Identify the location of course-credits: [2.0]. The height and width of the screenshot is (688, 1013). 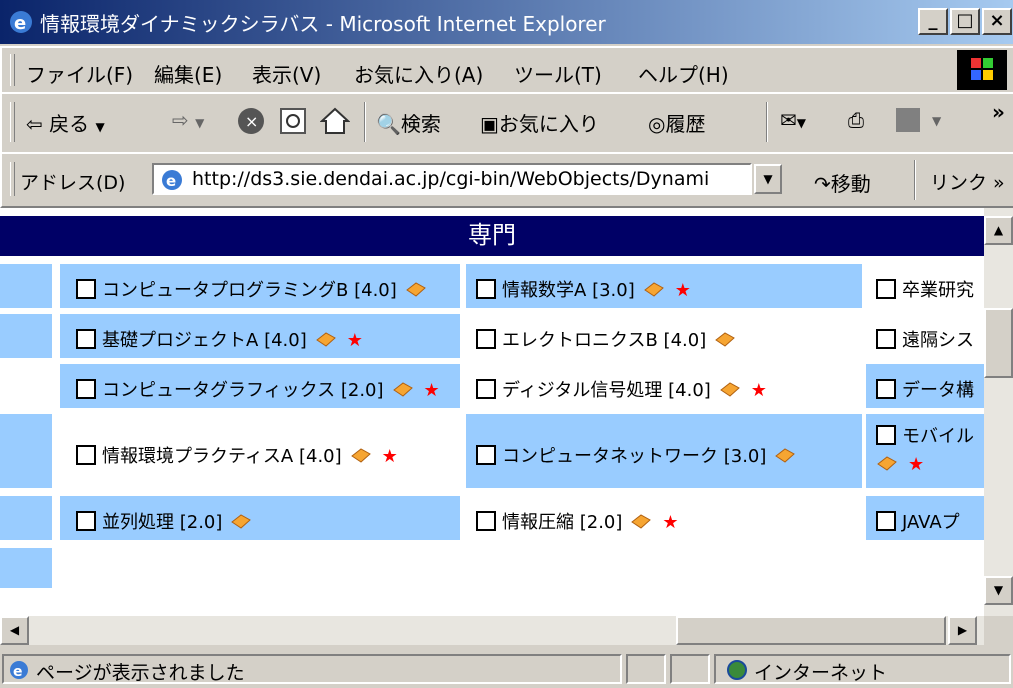
(362, 390).